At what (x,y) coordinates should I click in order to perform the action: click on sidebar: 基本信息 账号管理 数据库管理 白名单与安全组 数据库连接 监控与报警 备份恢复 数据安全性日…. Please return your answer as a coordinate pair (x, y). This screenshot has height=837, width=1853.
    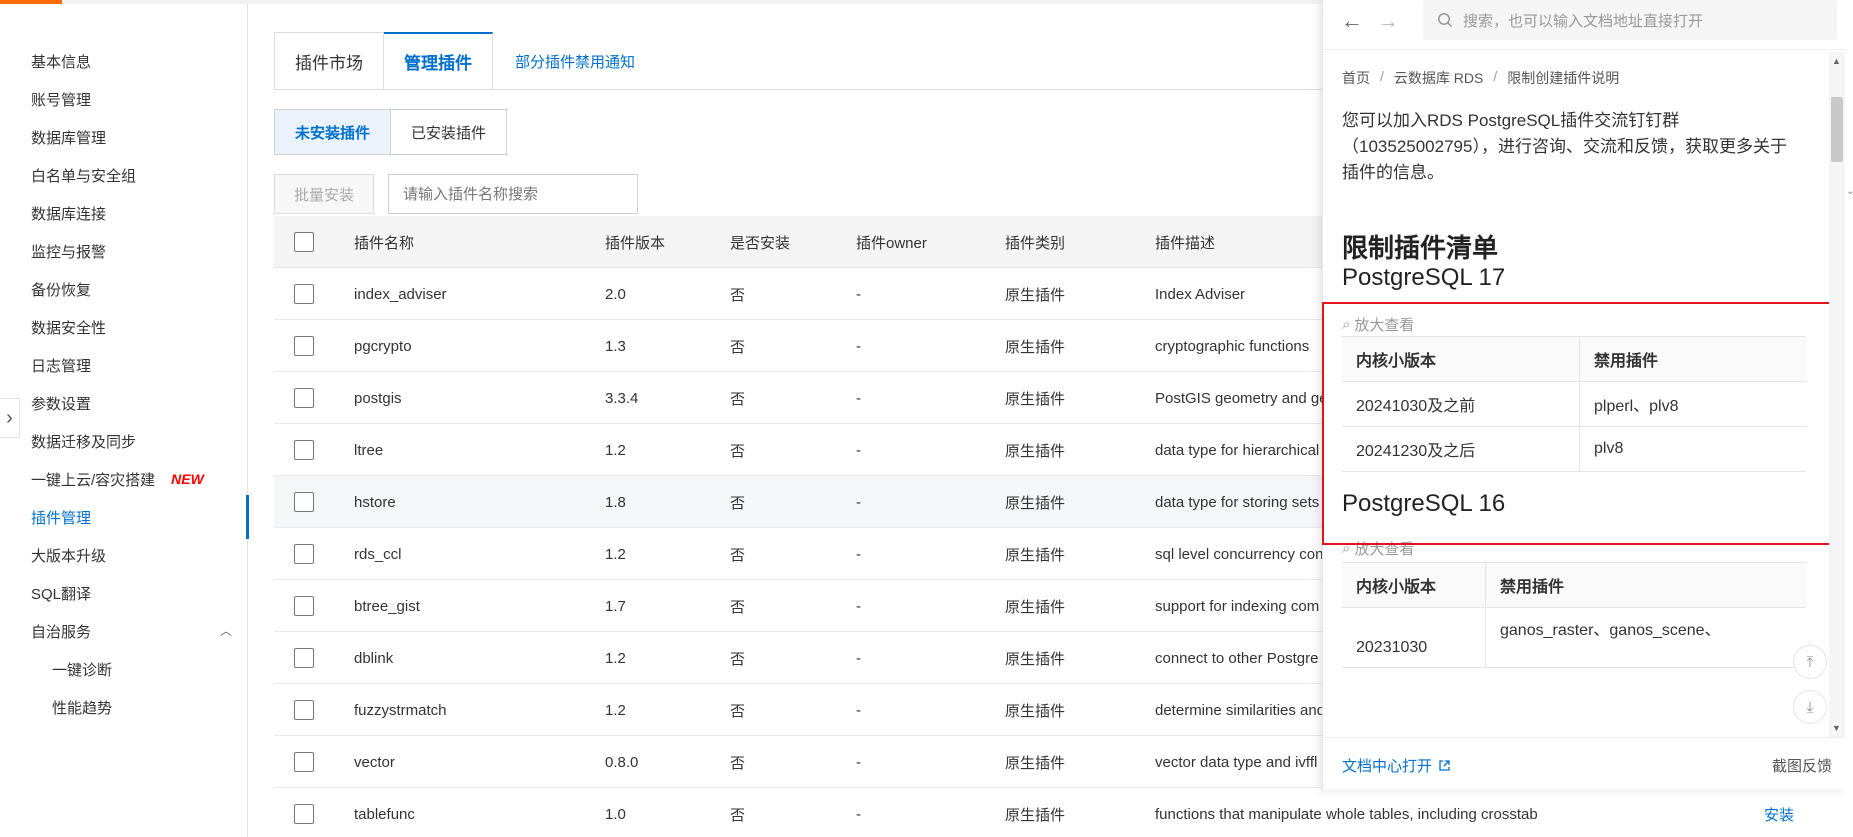
    Looking at the image, I should click on (124, 420).